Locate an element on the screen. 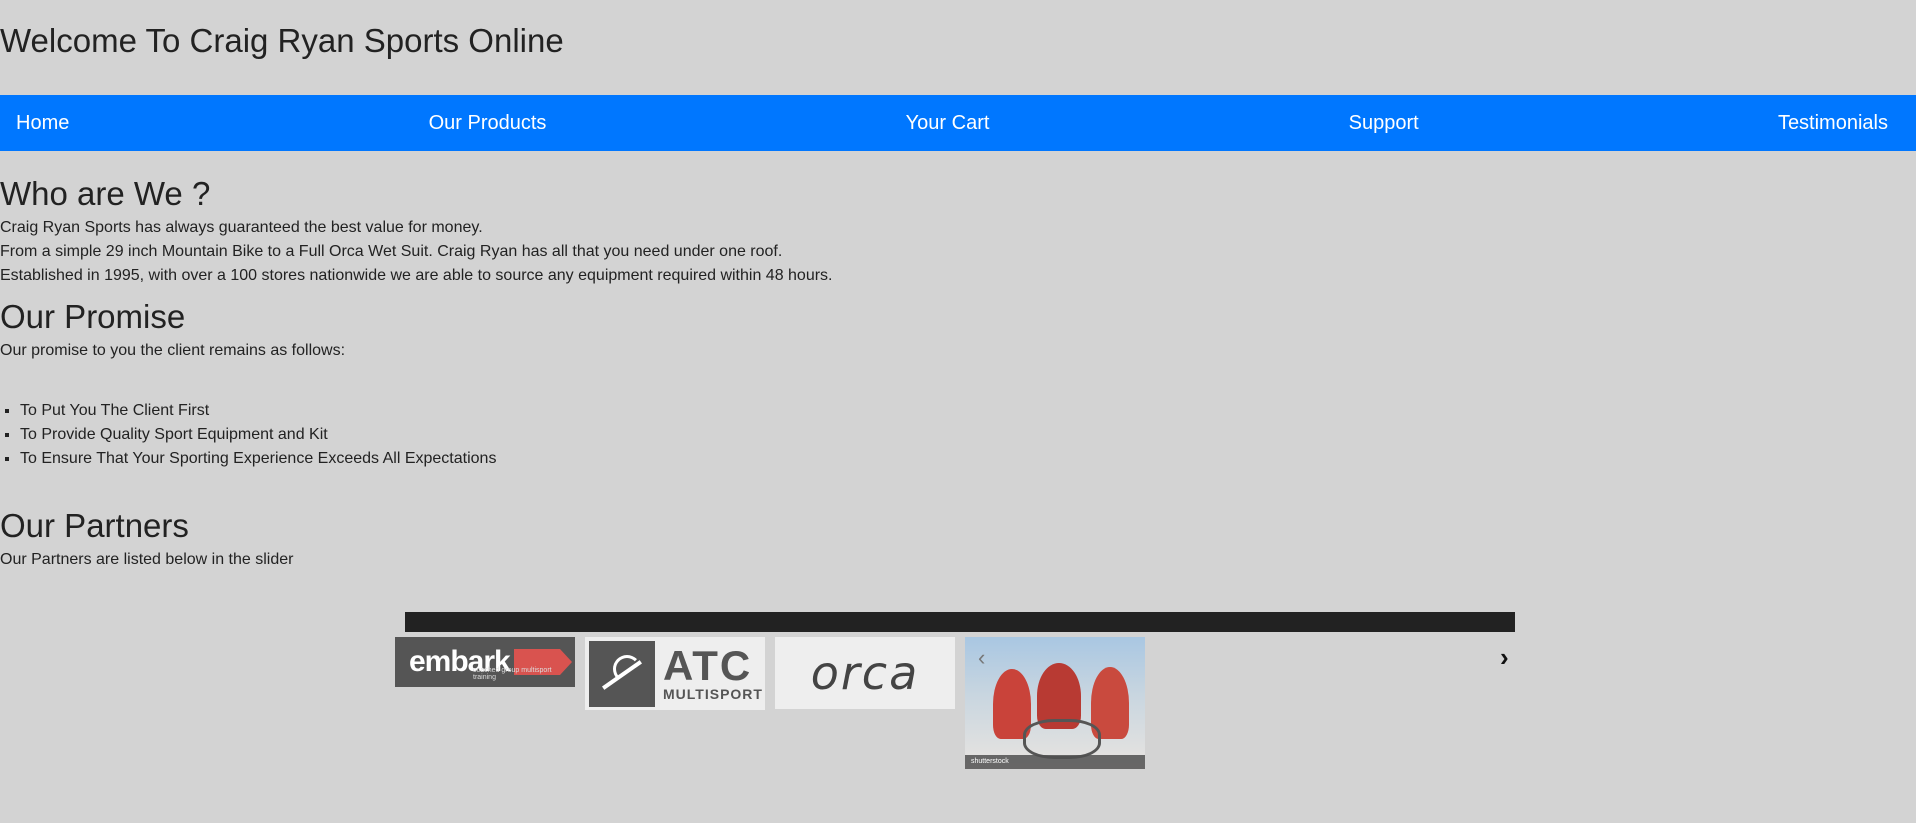  nav-your-cart: Your Cart is located at coordinates (948, 123).